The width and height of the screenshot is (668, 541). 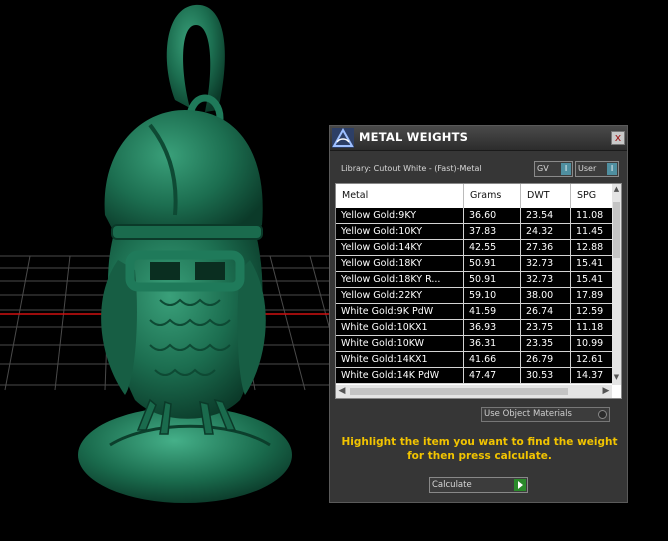 What do you see at coordinates (411, 168) in the screenshot?
I see `library-label: Library: Cutout White - (Fast)-Metal` at bounding box center [411, 168].